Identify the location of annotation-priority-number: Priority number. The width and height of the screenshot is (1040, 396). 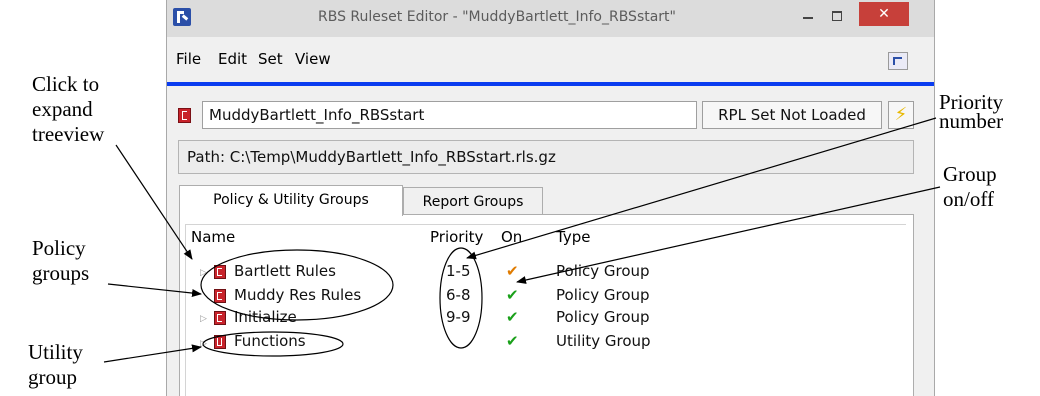
(971, 112).